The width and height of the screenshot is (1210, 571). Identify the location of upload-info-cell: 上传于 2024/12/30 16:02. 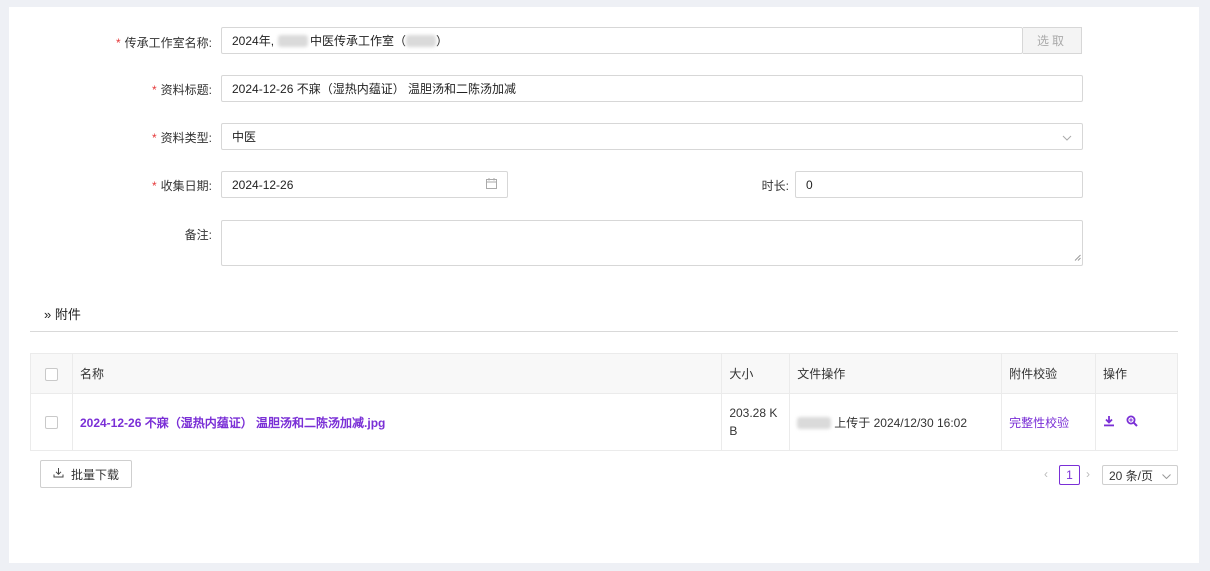
(896, 422).